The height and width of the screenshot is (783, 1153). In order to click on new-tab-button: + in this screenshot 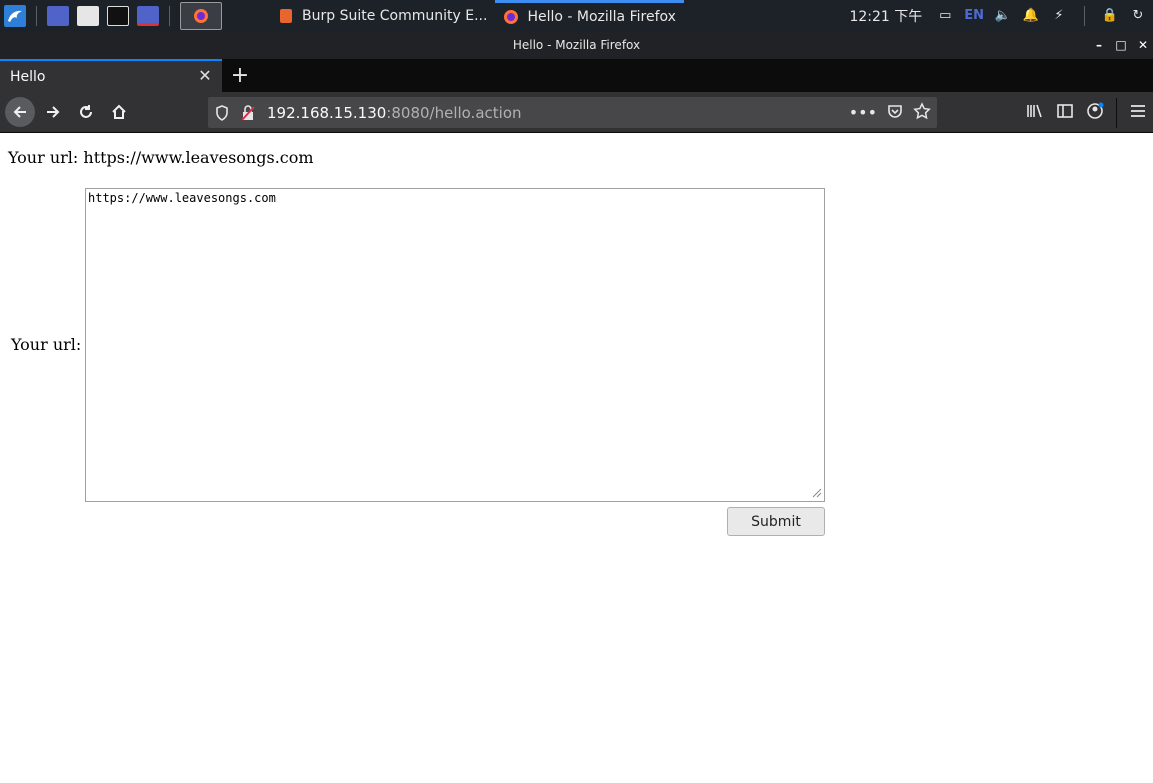, I will do `click(240, 75)`.